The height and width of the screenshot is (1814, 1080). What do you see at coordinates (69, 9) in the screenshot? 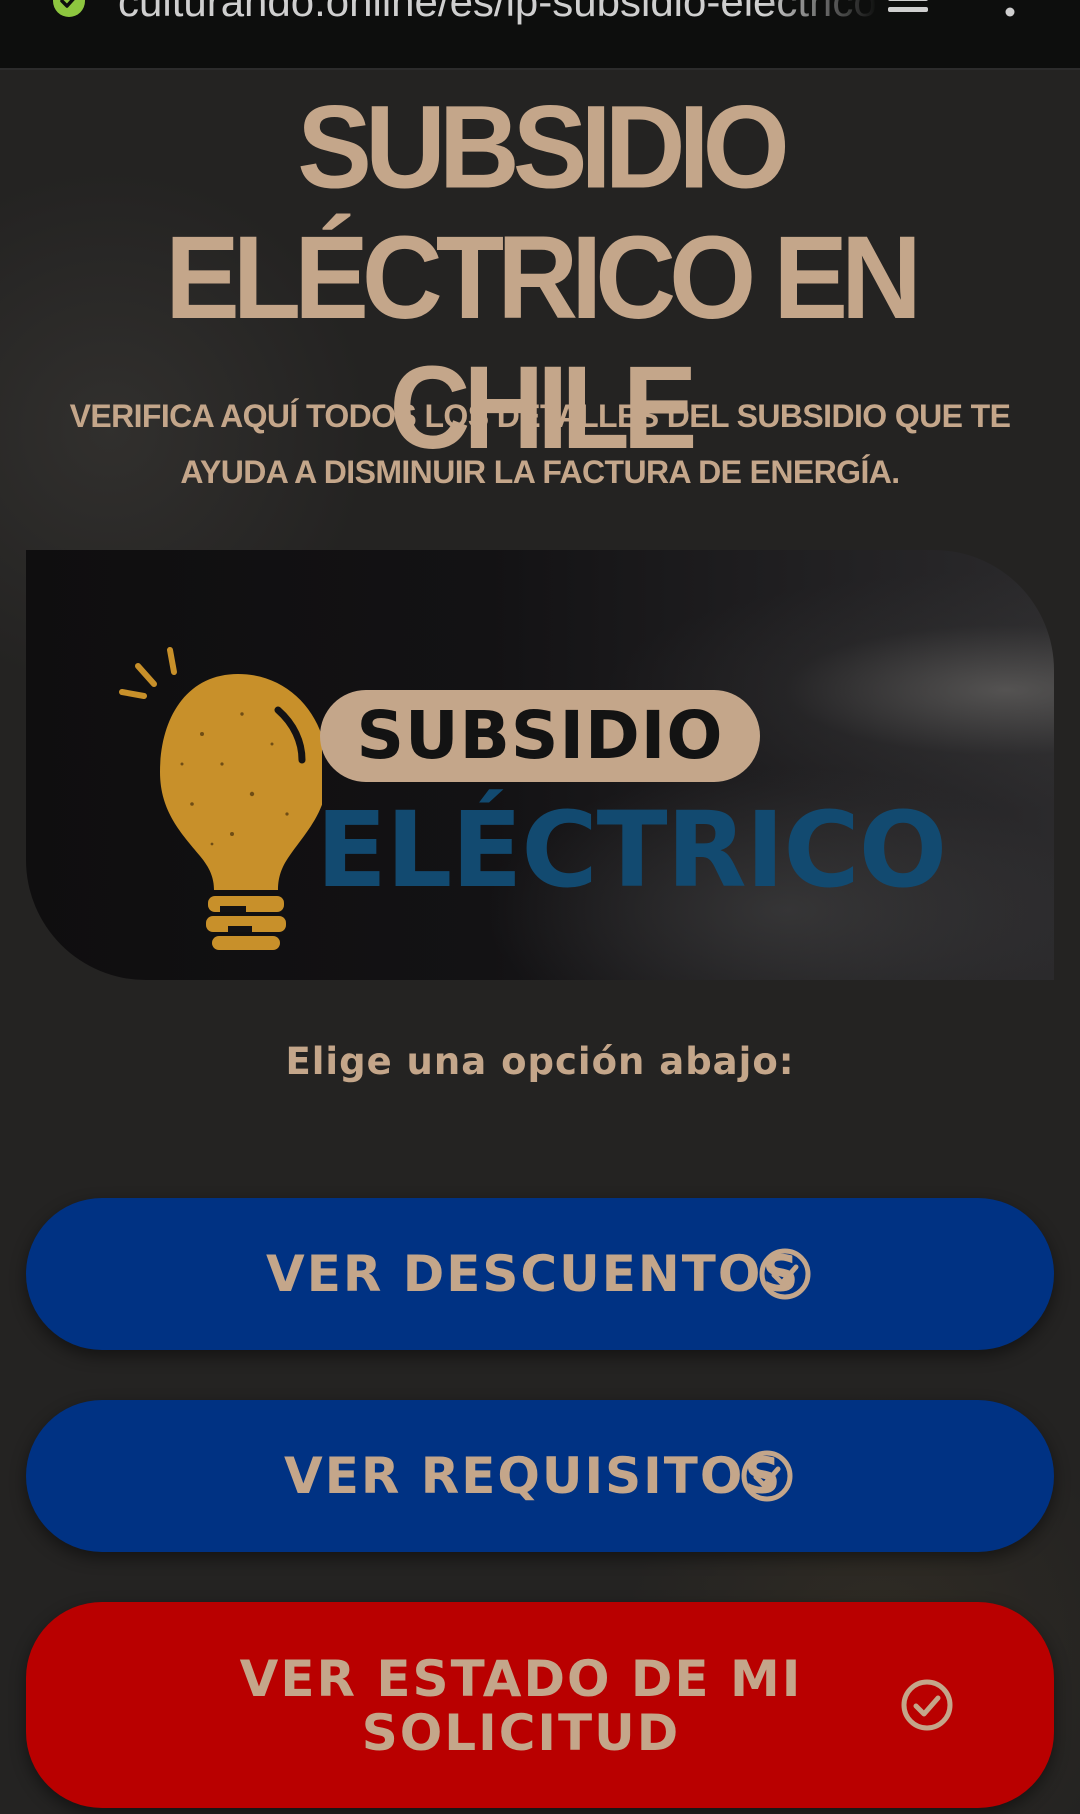
I see `secure-connection-icon` at bounding box center [69, 9].